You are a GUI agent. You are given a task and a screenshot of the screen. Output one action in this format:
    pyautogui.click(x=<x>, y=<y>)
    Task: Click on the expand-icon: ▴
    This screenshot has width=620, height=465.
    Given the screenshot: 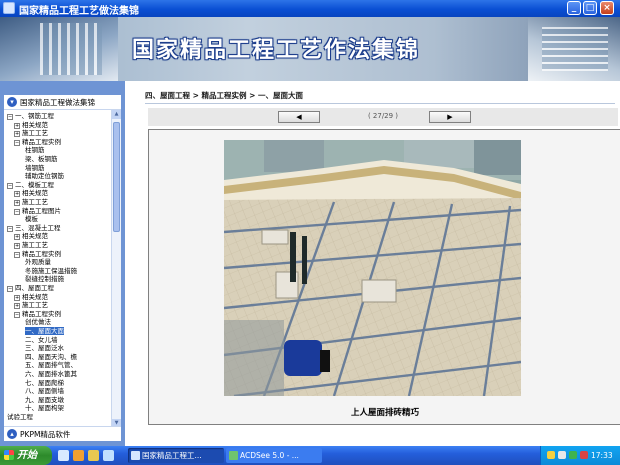 What is the action you would take?
    pyautogui.click(x=12, y=434)
    